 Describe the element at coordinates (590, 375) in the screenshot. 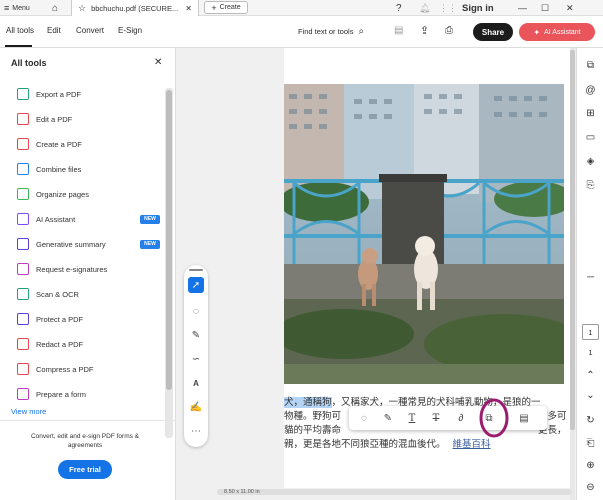

I see `chevron-up-icon: ⌃` at that location.